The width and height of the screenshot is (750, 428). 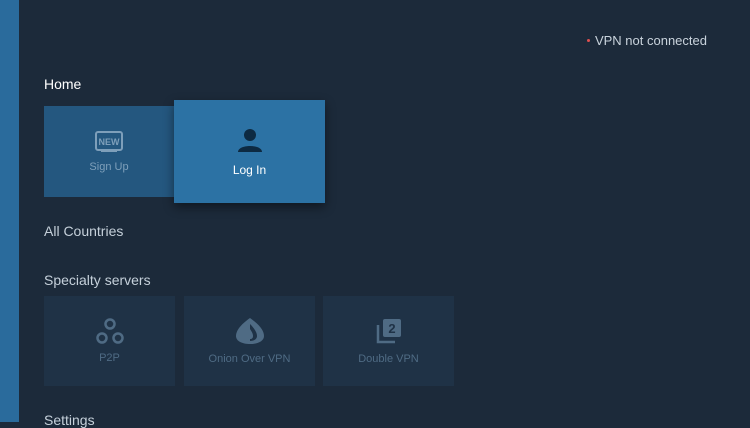 I want to click on p2p-icon, so click(x=109, y=331).